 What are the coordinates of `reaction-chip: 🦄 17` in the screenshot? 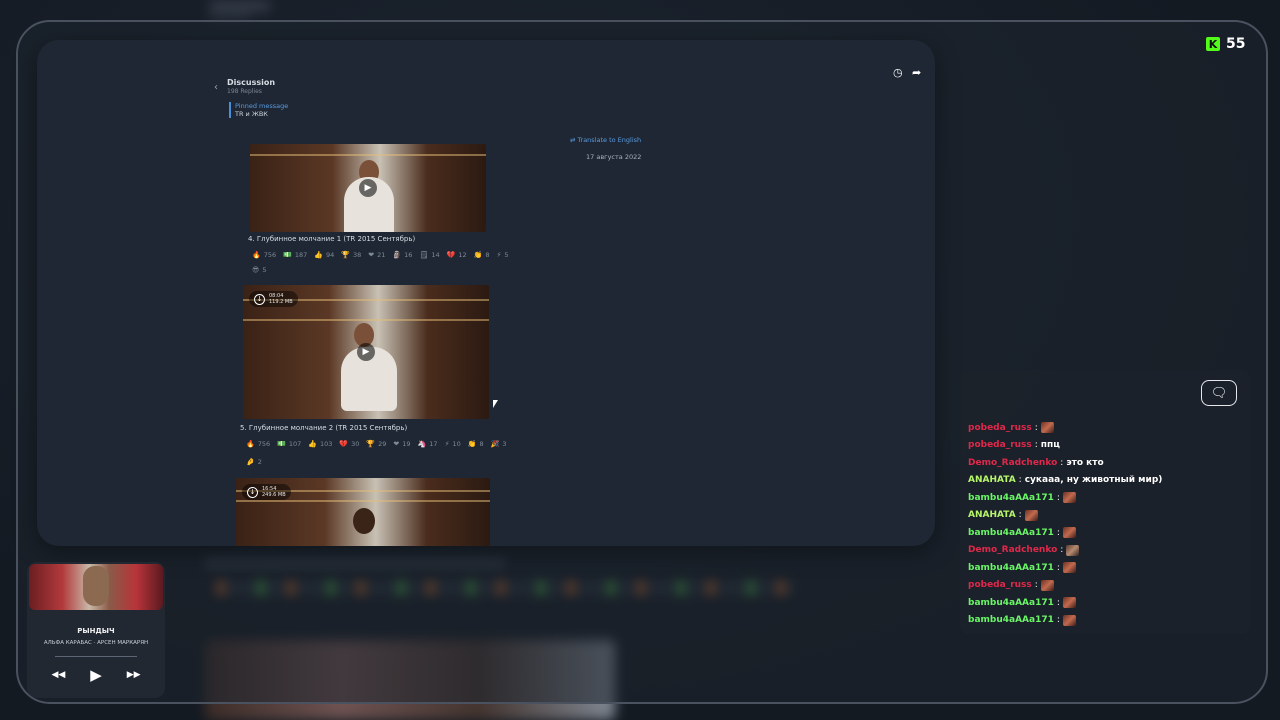 It's located at (428, 444).